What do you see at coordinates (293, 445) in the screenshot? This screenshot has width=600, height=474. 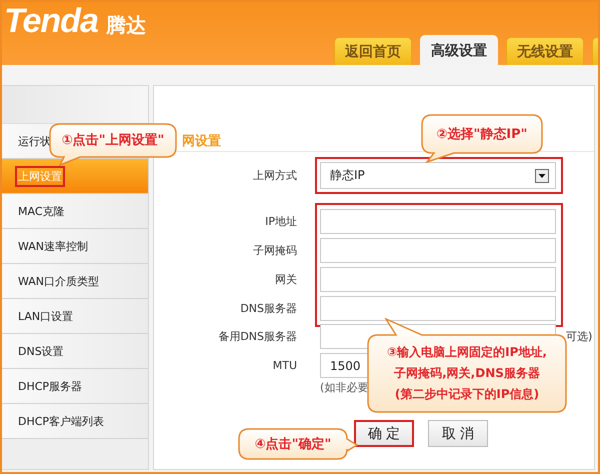 I see `callout-text: ④点击"确定"` at bounding box center [293, 445].